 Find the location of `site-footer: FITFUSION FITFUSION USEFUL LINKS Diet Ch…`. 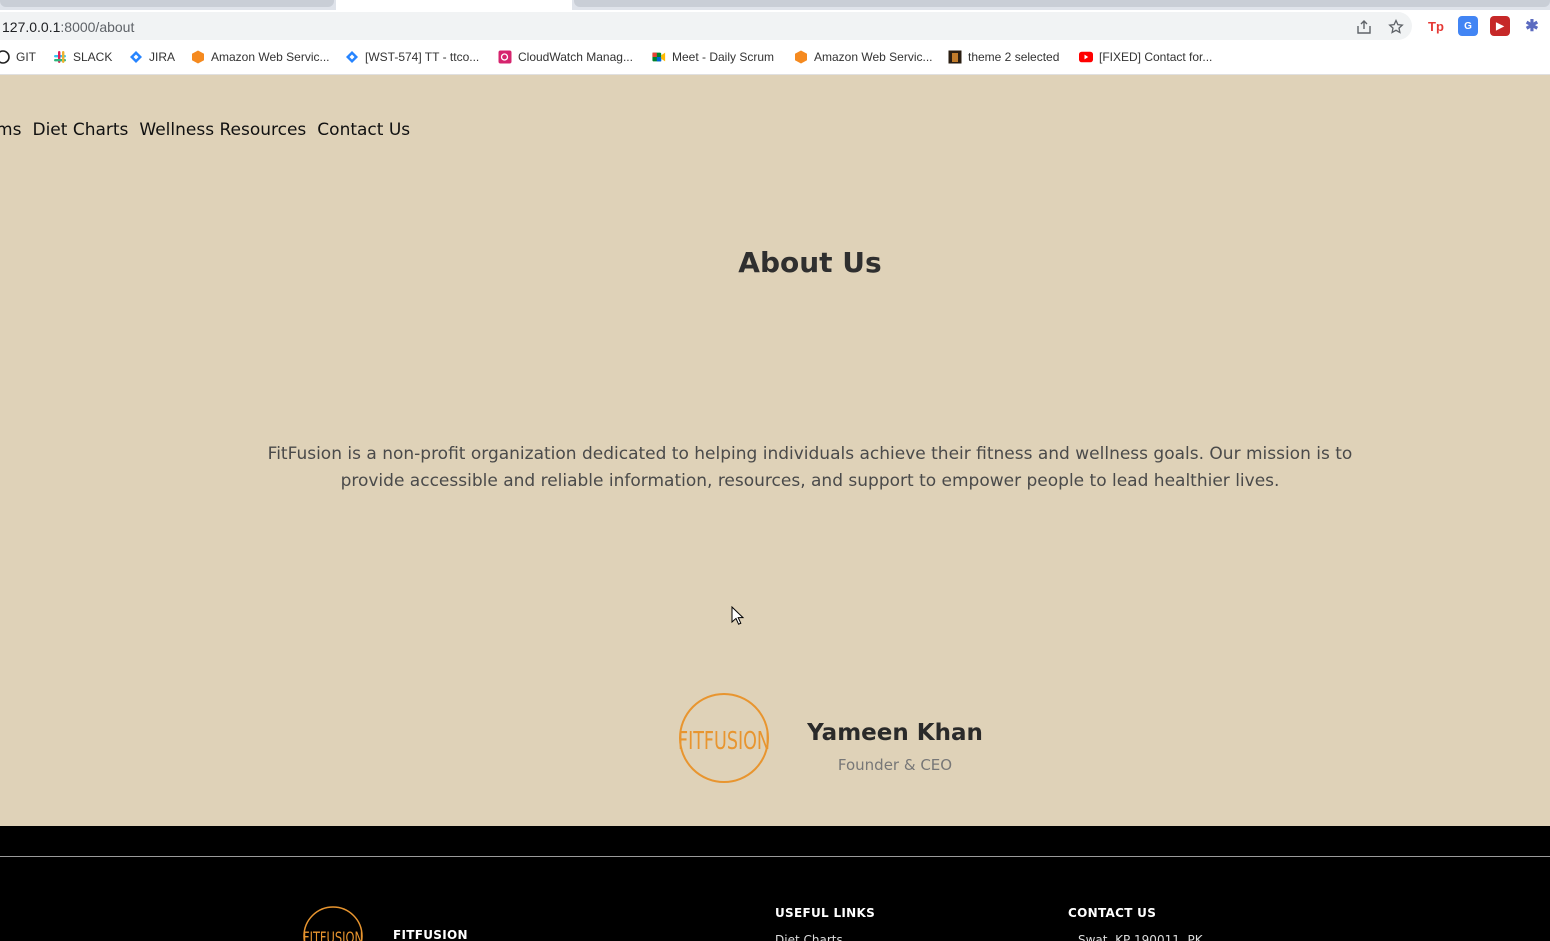

site-footer: FITFUSION FITFUSION USEFUL LINKS Diet Ch… is located at coordinates (775, 883).